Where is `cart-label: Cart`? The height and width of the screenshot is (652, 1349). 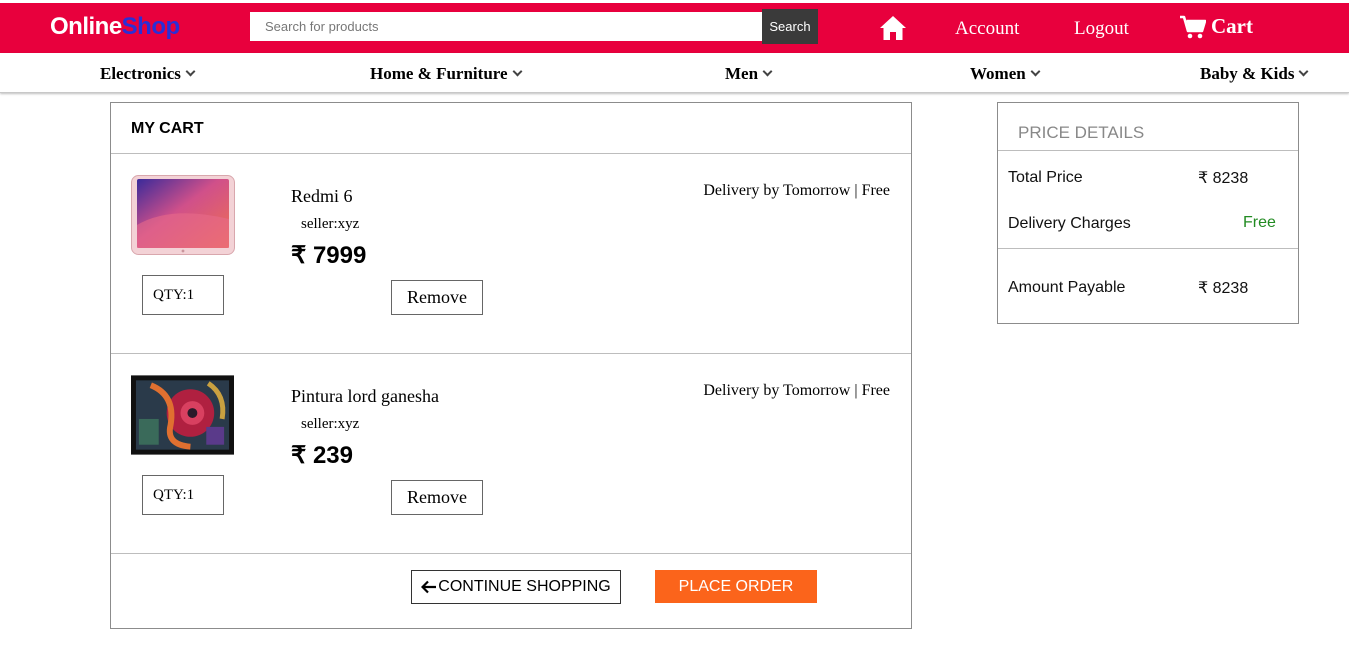 cart-label: Cart is located at coordinates (1232, 26).